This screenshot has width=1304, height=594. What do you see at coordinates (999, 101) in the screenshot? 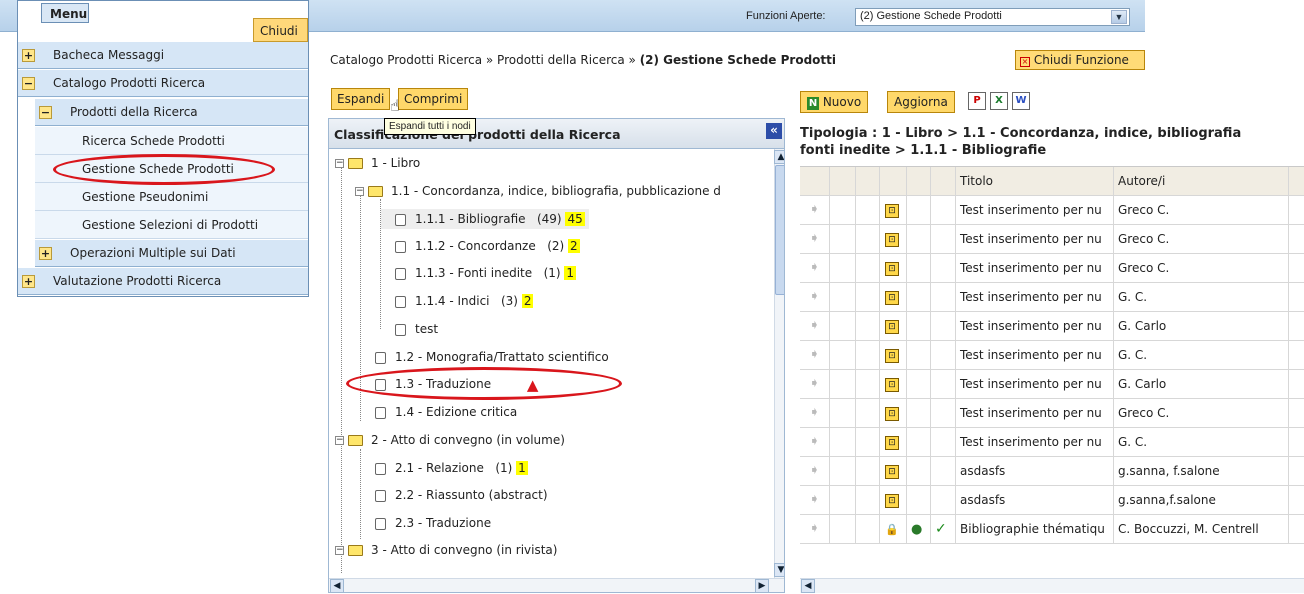
I see `excel-icon: X` at bounding box center [999, 101].